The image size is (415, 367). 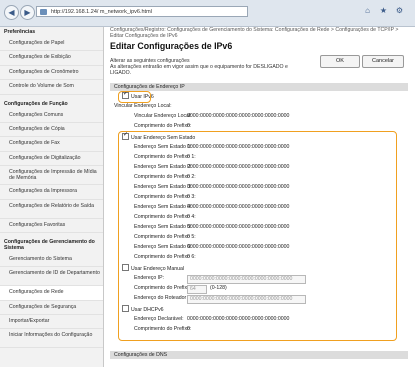 What do you see at coordinates (51, 209) in the screenshot?
I see `sidebar-item-report: Configurações de Relatório de Saída` at bounding box center [51, 209].